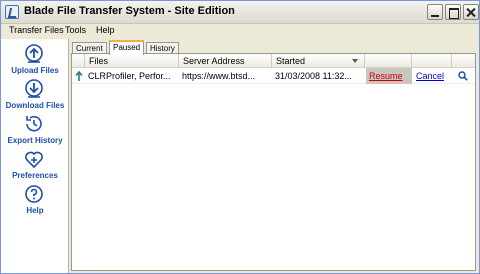  What do you see at coordinates (132, 61) in the screenshot?
I see `header-files: Files` at bounding box center [132, 61].